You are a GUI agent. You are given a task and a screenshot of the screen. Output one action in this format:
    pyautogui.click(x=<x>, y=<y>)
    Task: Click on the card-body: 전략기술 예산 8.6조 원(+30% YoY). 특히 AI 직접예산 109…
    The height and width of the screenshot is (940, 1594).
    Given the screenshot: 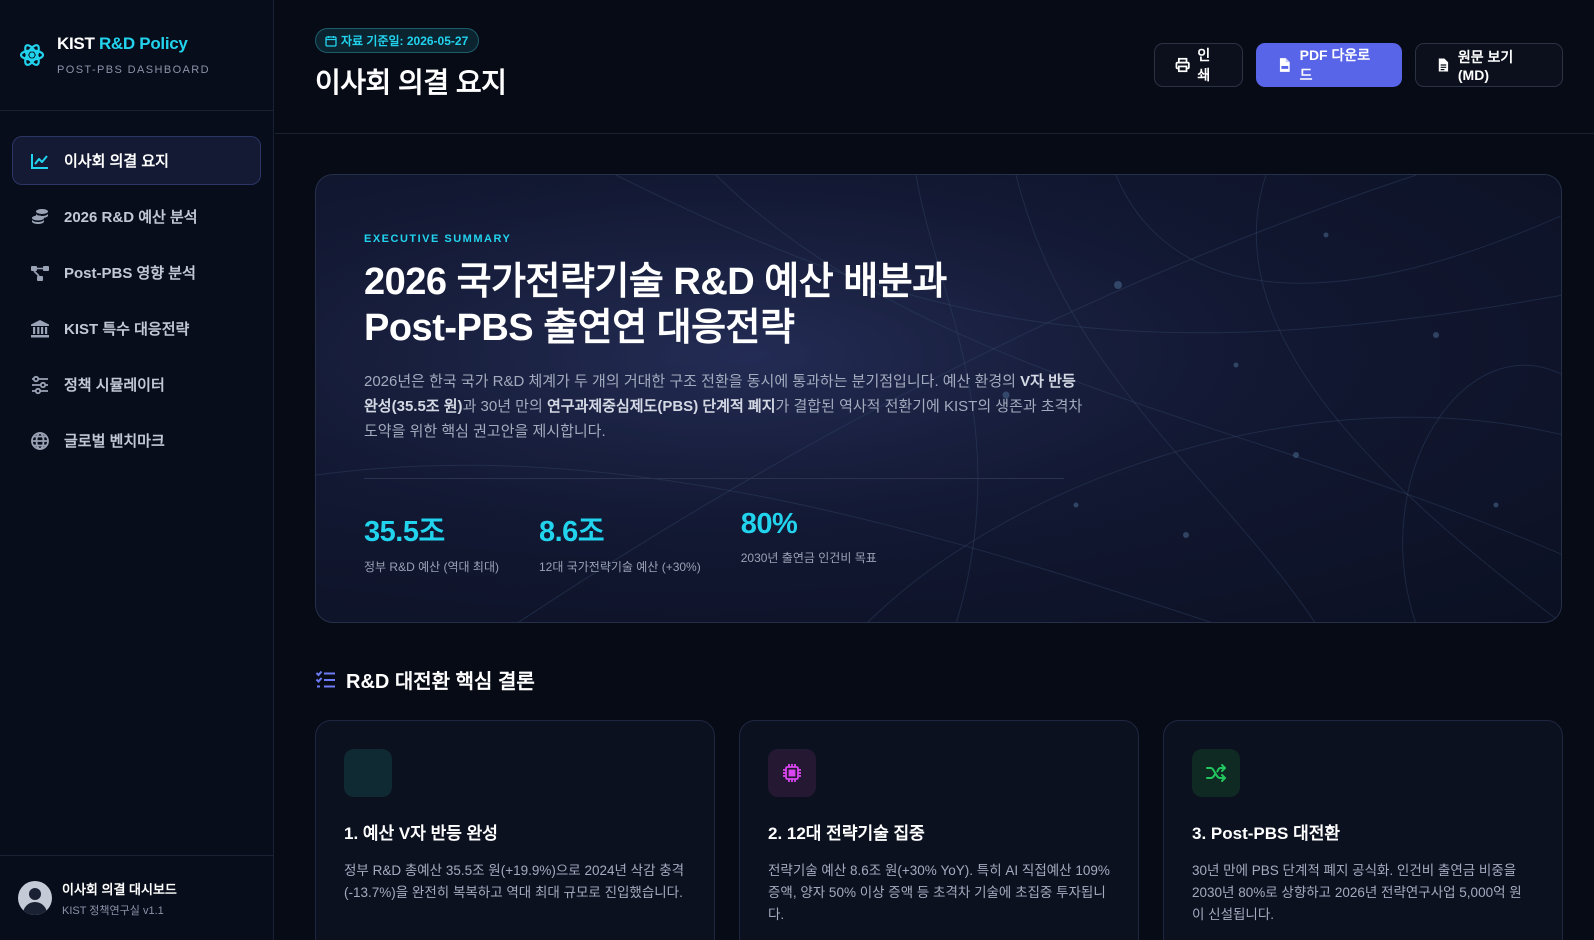 What is the action you would take?
    pyautogui.click(x=939, y=892)
    